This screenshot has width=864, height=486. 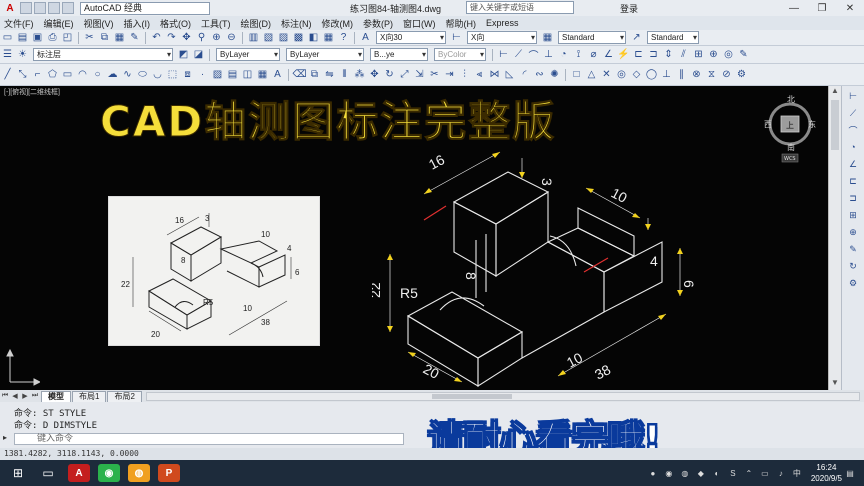 I want to click on compass-north: 北, so click(x=791, y=99).